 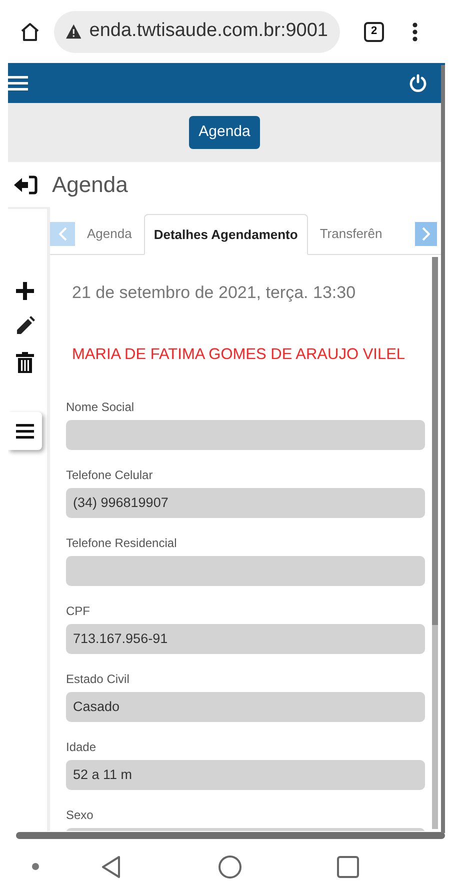 I want to click on page-title: Agenda, so click(x=90, y=185).